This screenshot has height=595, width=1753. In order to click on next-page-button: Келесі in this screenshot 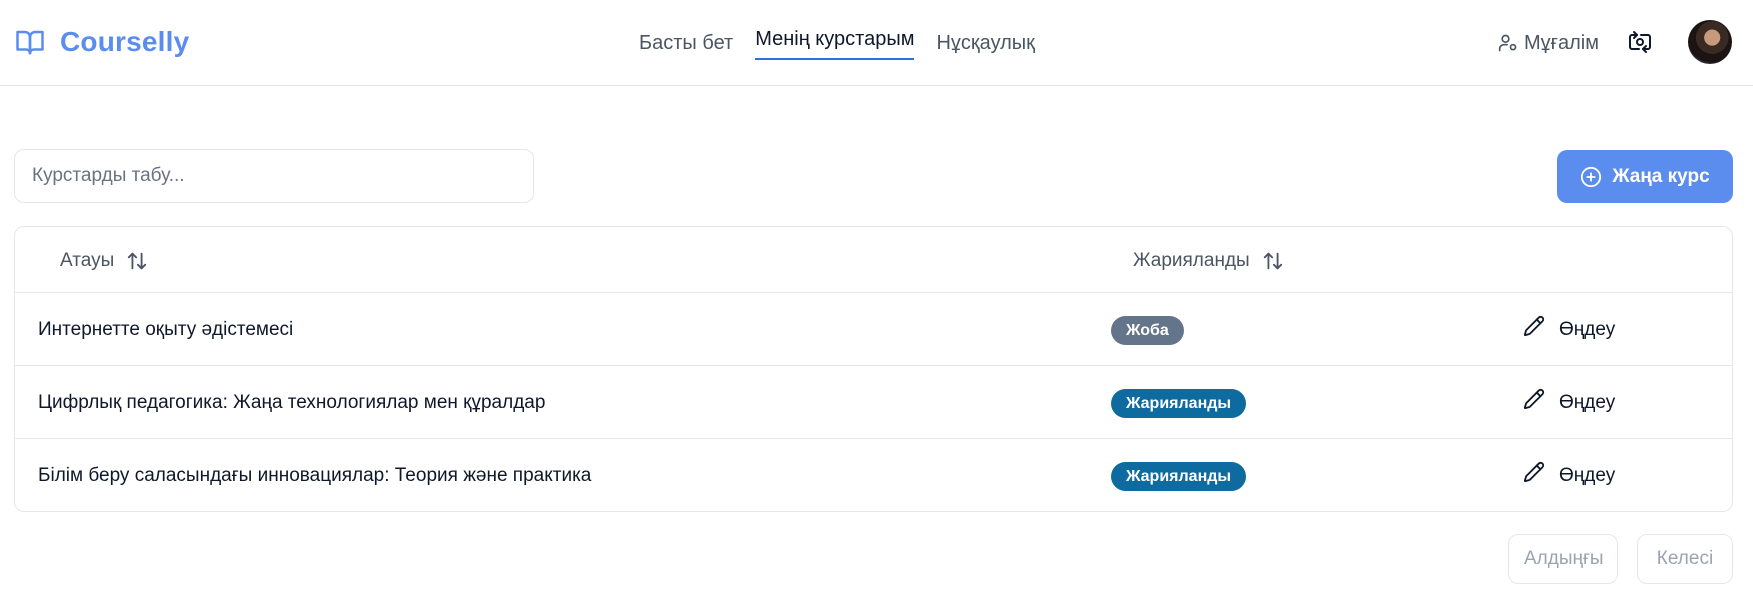, I will do `click(1685, 559)`.